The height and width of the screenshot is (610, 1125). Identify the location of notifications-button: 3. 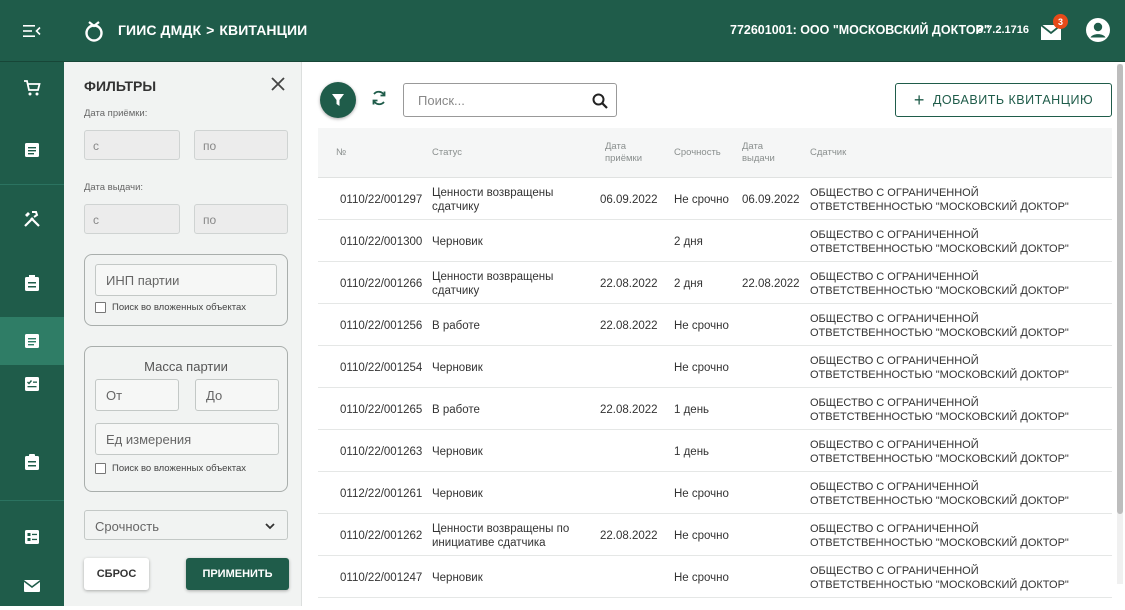
(1054, 29).